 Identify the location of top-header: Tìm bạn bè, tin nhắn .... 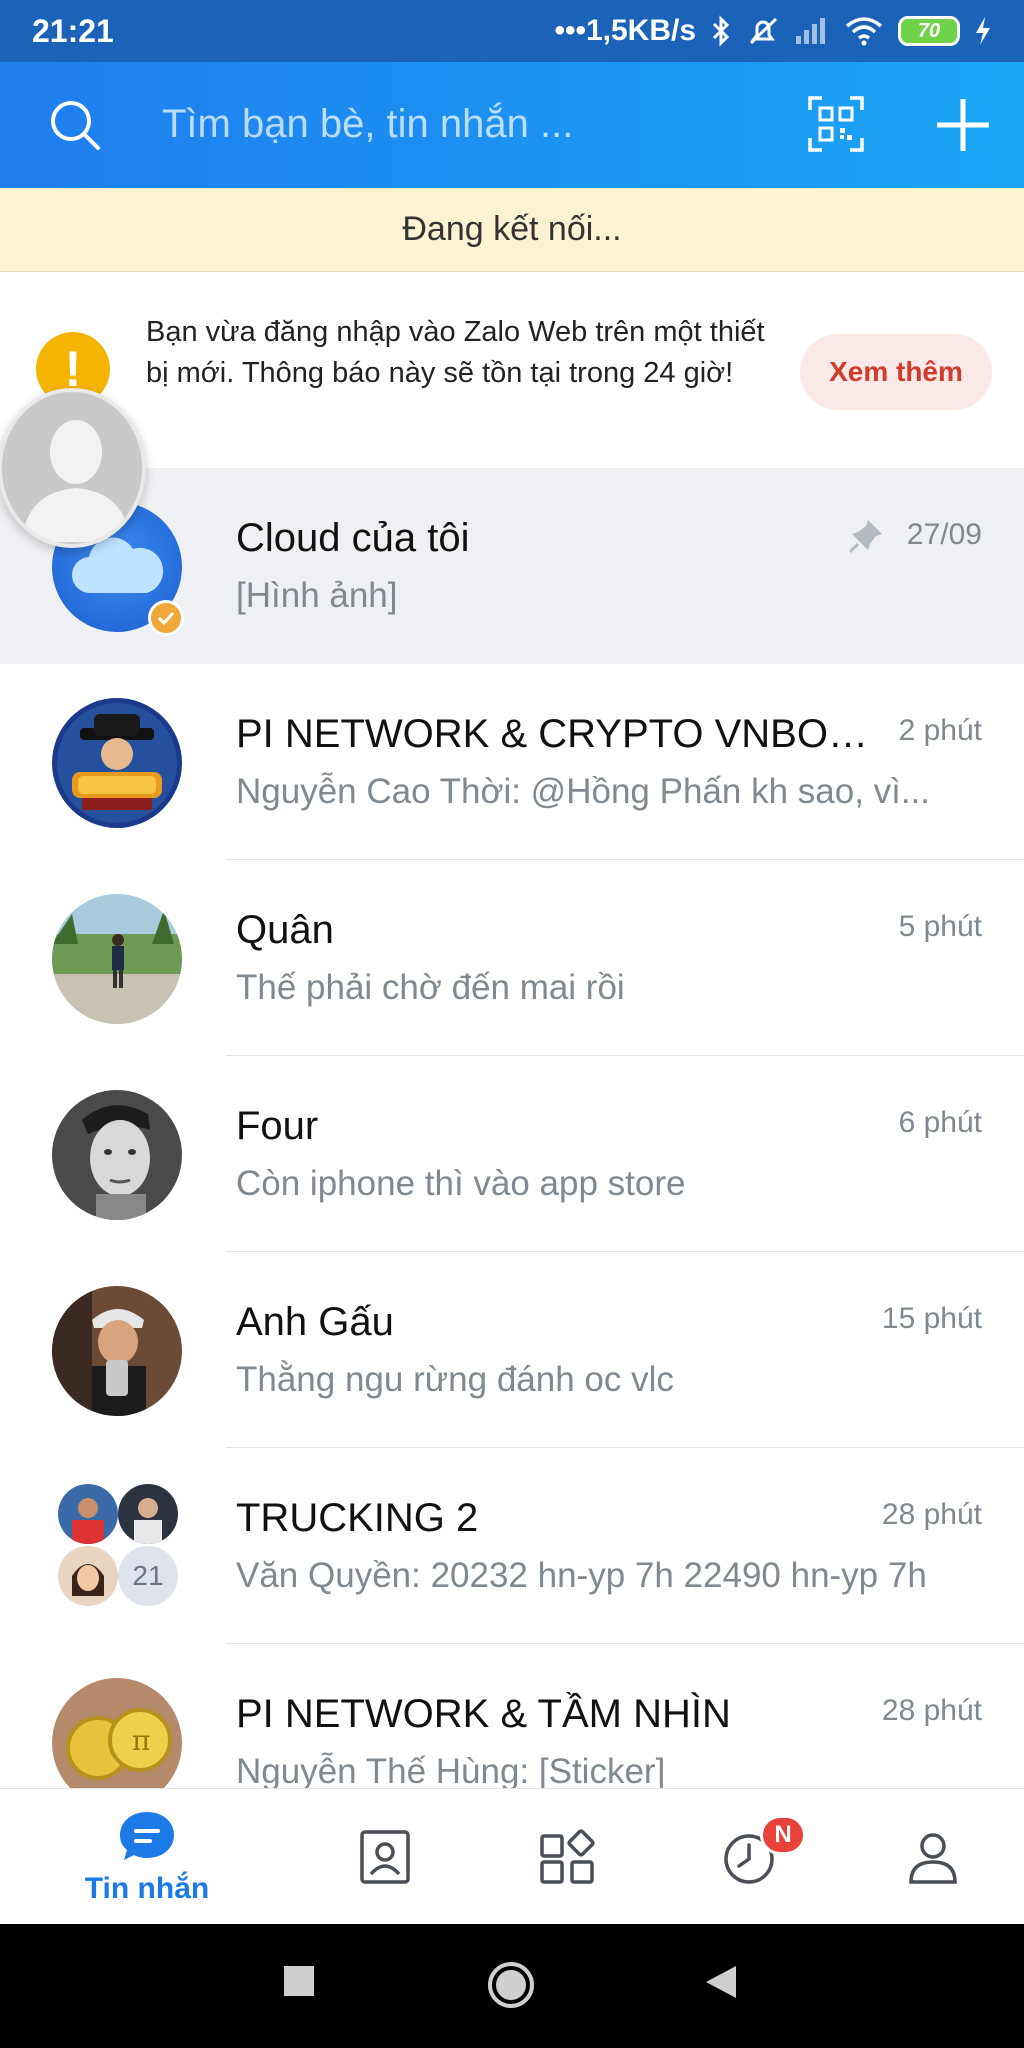
(512, 125).